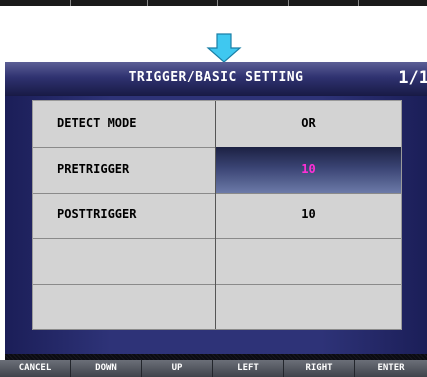 The width and height of the screenshot is (427, 377). I want to click on setting-value: OR, so click(308, 124).